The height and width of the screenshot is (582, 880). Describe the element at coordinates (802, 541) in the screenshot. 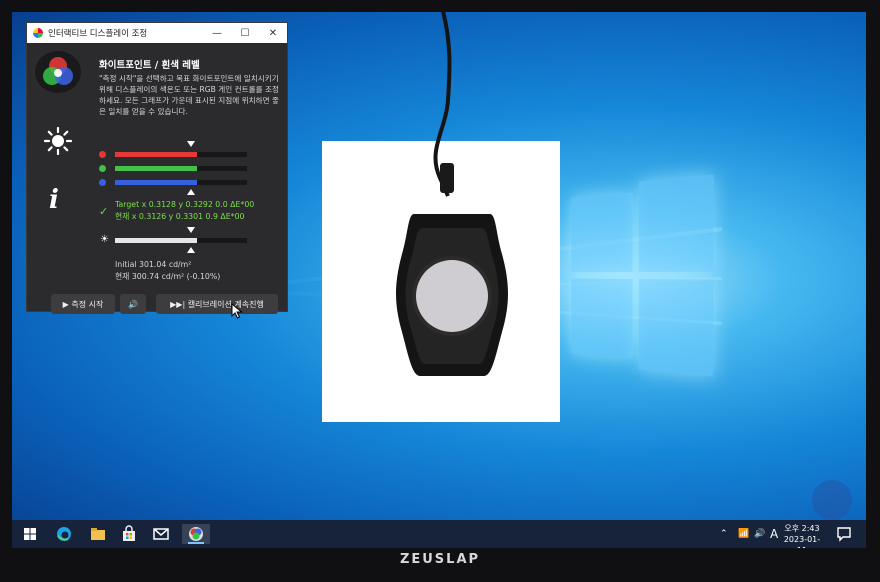

I see `clock-date: 2023-01-11` at that location.